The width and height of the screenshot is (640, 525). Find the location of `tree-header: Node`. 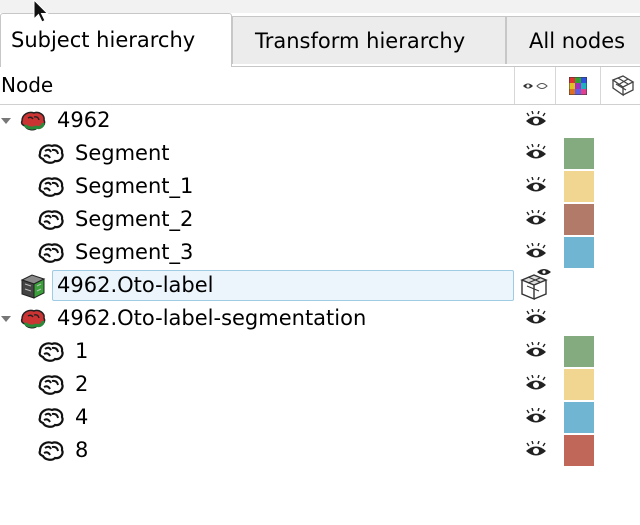

tree-header: Node is located at coordinates (320, 86).